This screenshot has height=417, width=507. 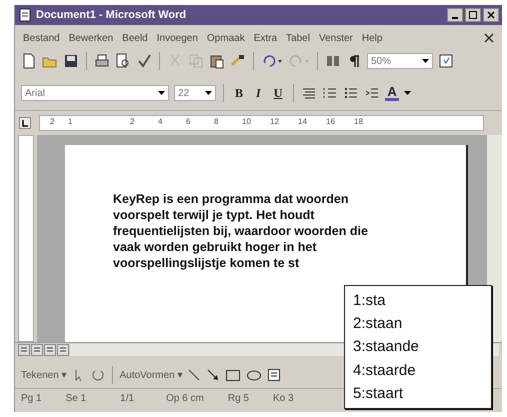 I want to click on maximize-icon, so click(x=473, y=15).